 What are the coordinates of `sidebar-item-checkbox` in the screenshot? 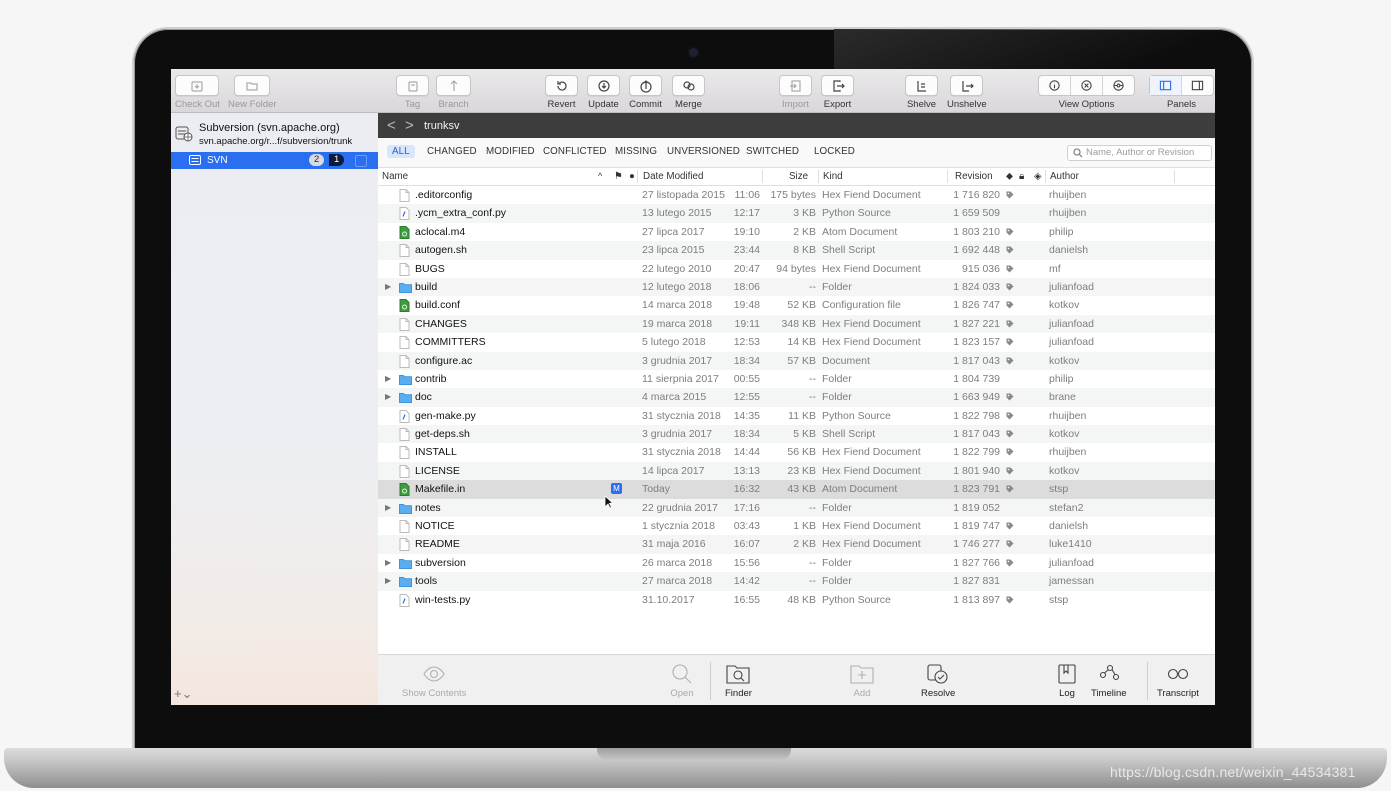 It's located at (361, 161).